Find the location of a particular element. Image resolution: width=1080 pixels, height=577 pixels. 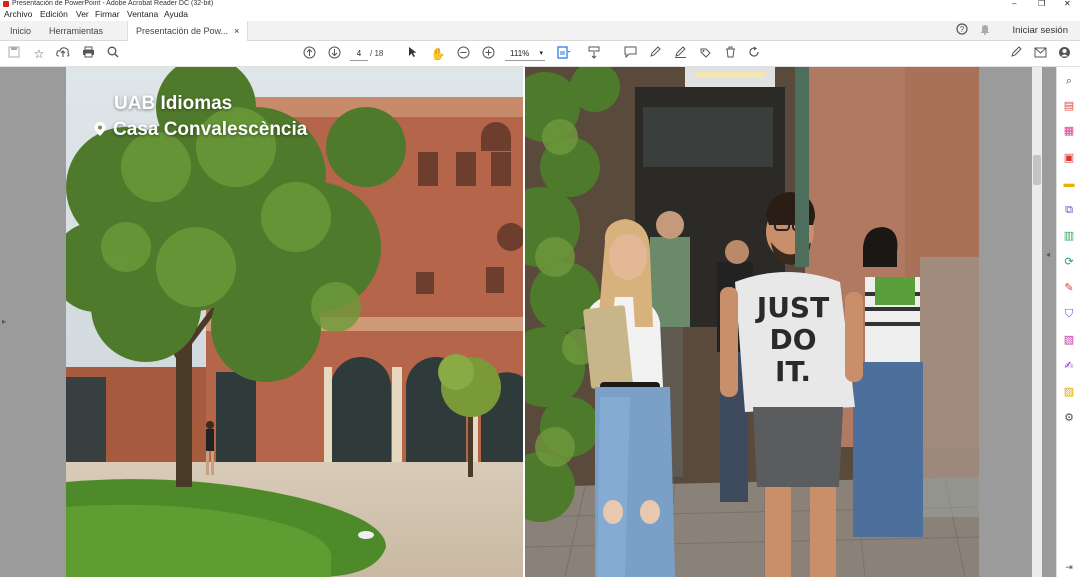

cloud-upload-icon is located at coordinates (63, 54).